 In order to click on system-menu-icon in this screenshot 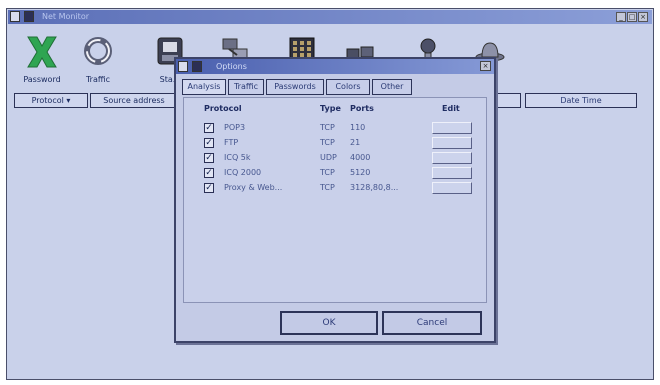, I will do `click(15, 16)`.